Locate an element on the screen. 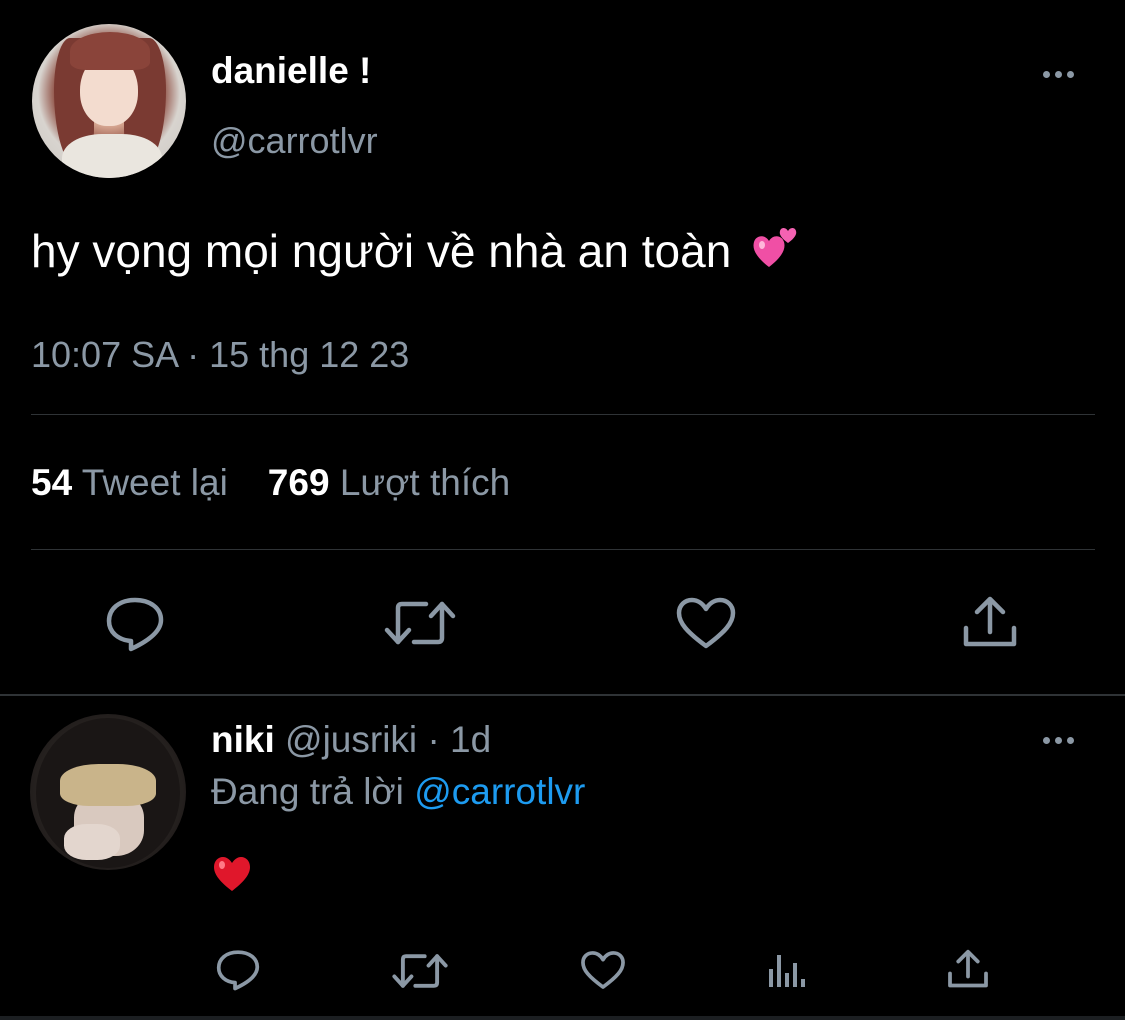 The height and width of the screenshot is (1020, 1125). retweet-stat: 54 Tweet lại is located at coordinates (129, 482).